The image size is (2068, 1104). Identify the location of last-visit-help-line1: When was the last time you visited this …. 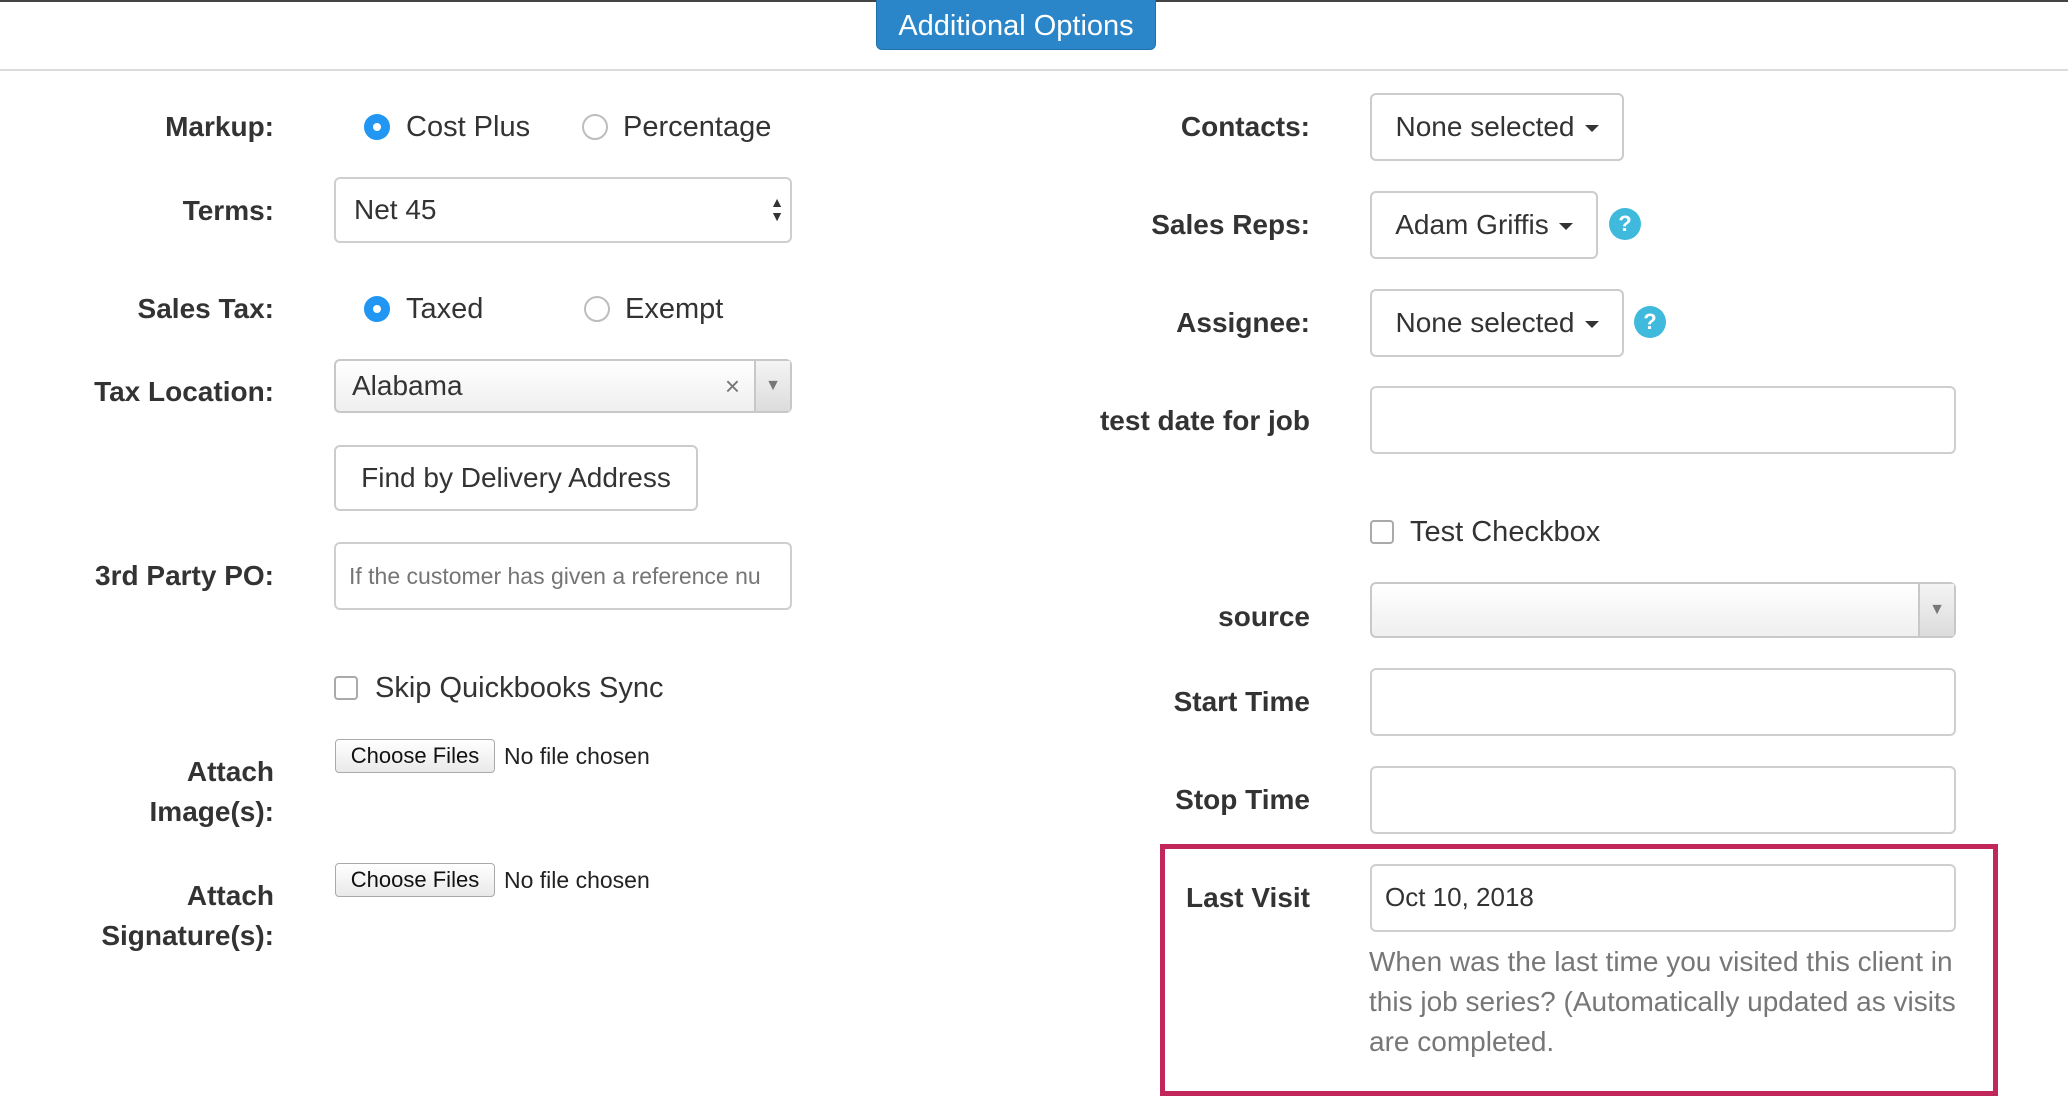
(1661, 961).